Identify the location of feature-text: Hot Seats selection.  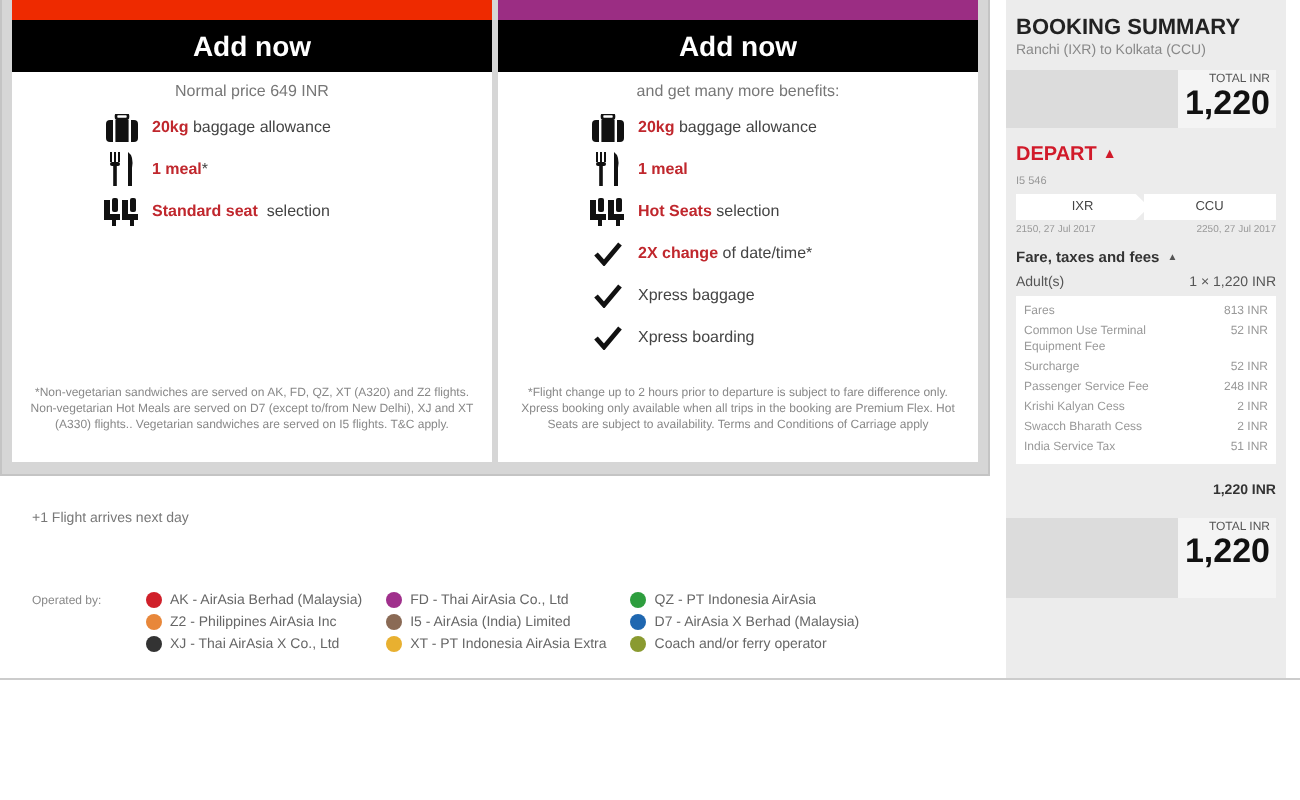
(709, 211).